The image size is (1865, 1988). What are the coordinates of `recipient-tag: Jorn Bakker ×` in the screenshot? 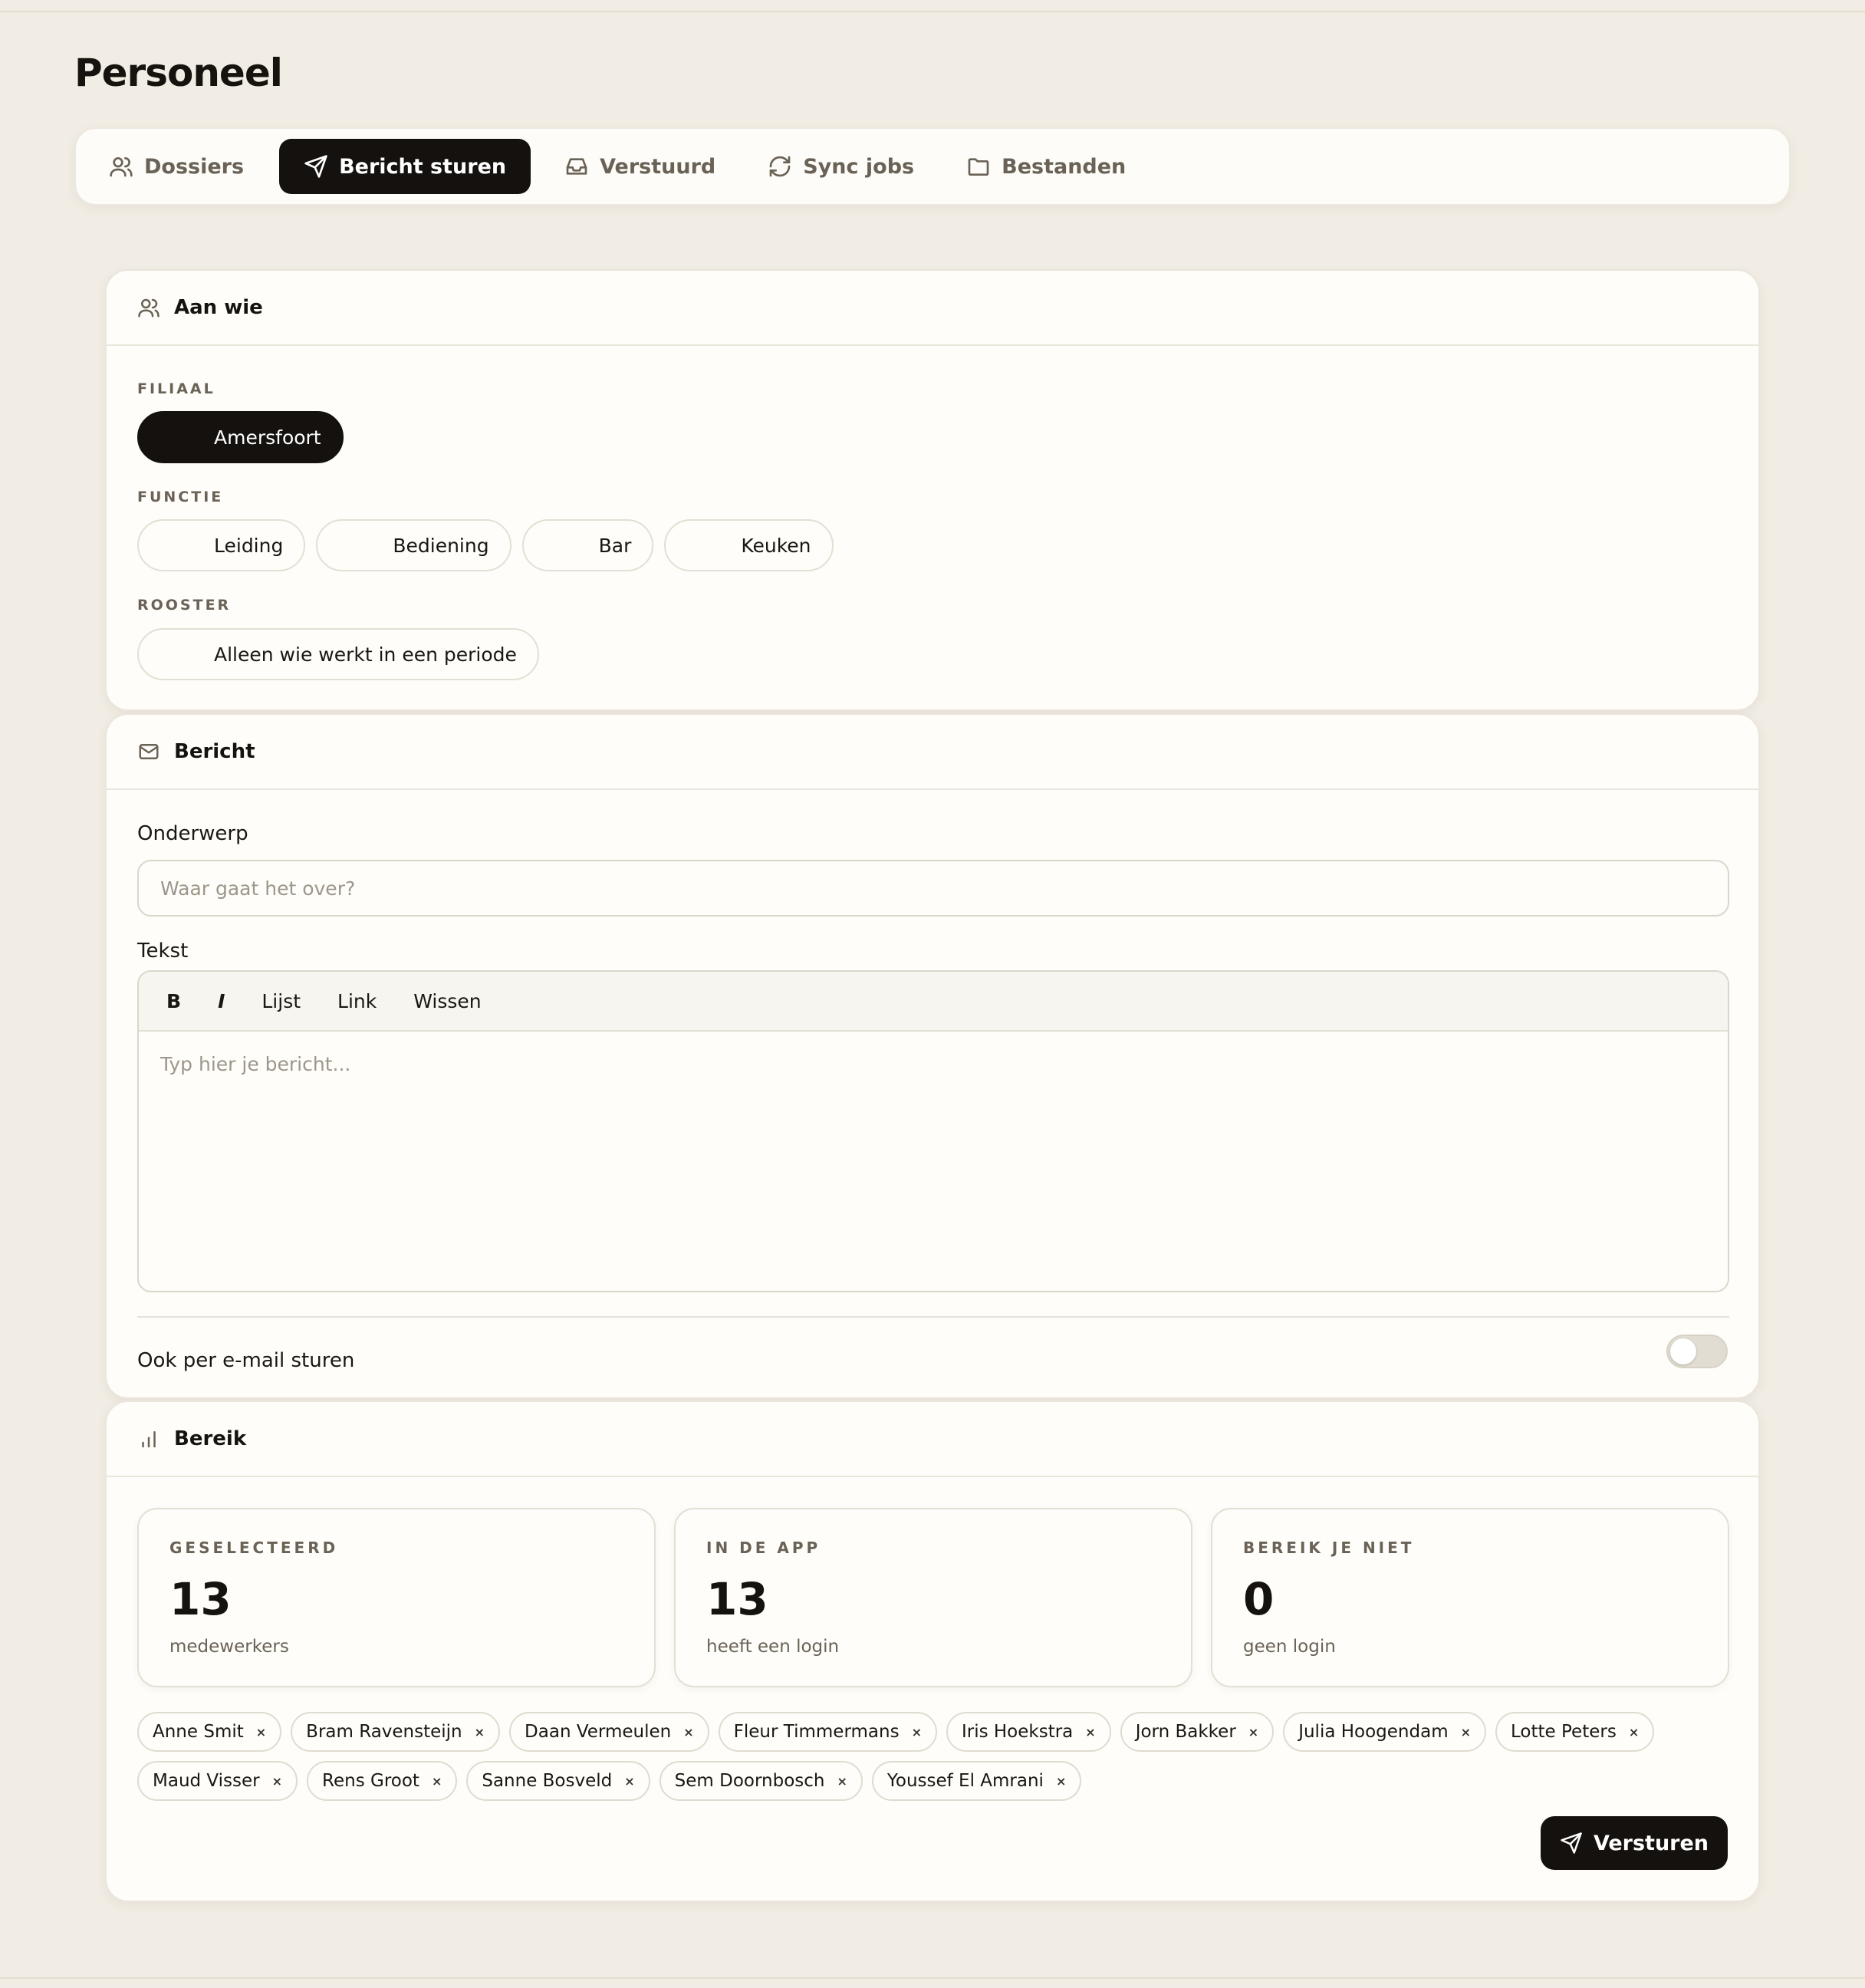 It's located at (1197, 1732).